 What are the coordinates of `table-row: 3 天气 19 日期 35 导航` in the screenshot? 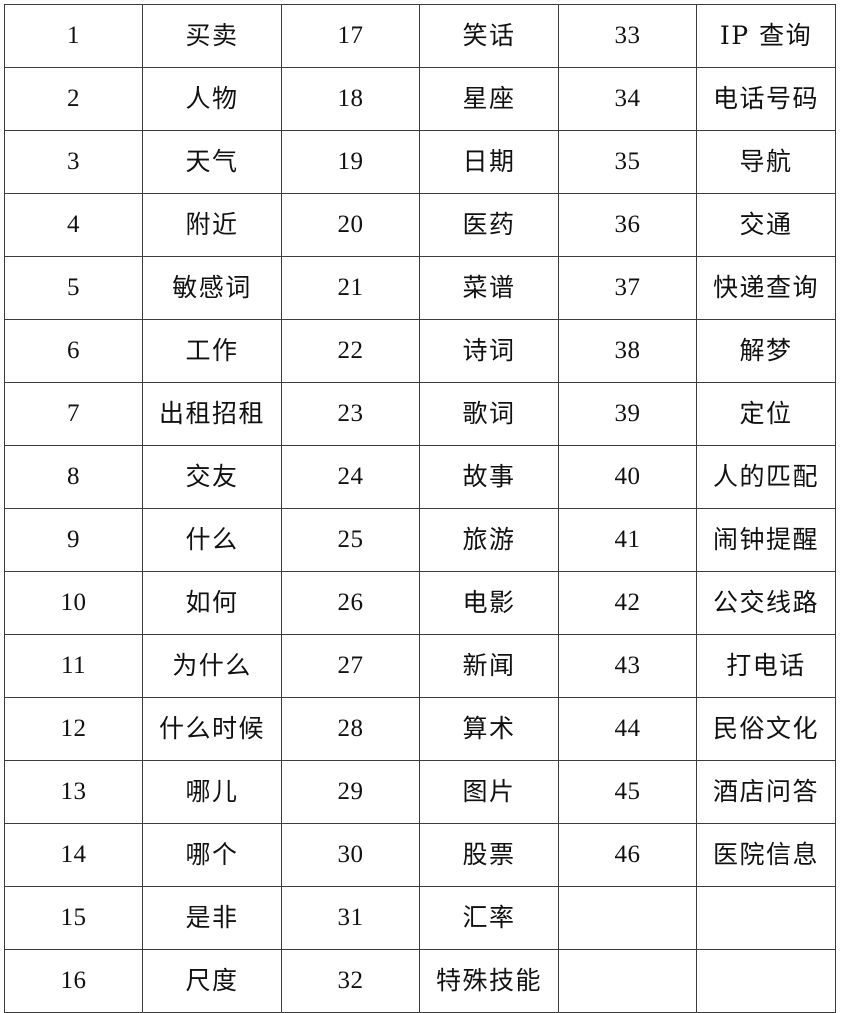 It's located at (420, 162).